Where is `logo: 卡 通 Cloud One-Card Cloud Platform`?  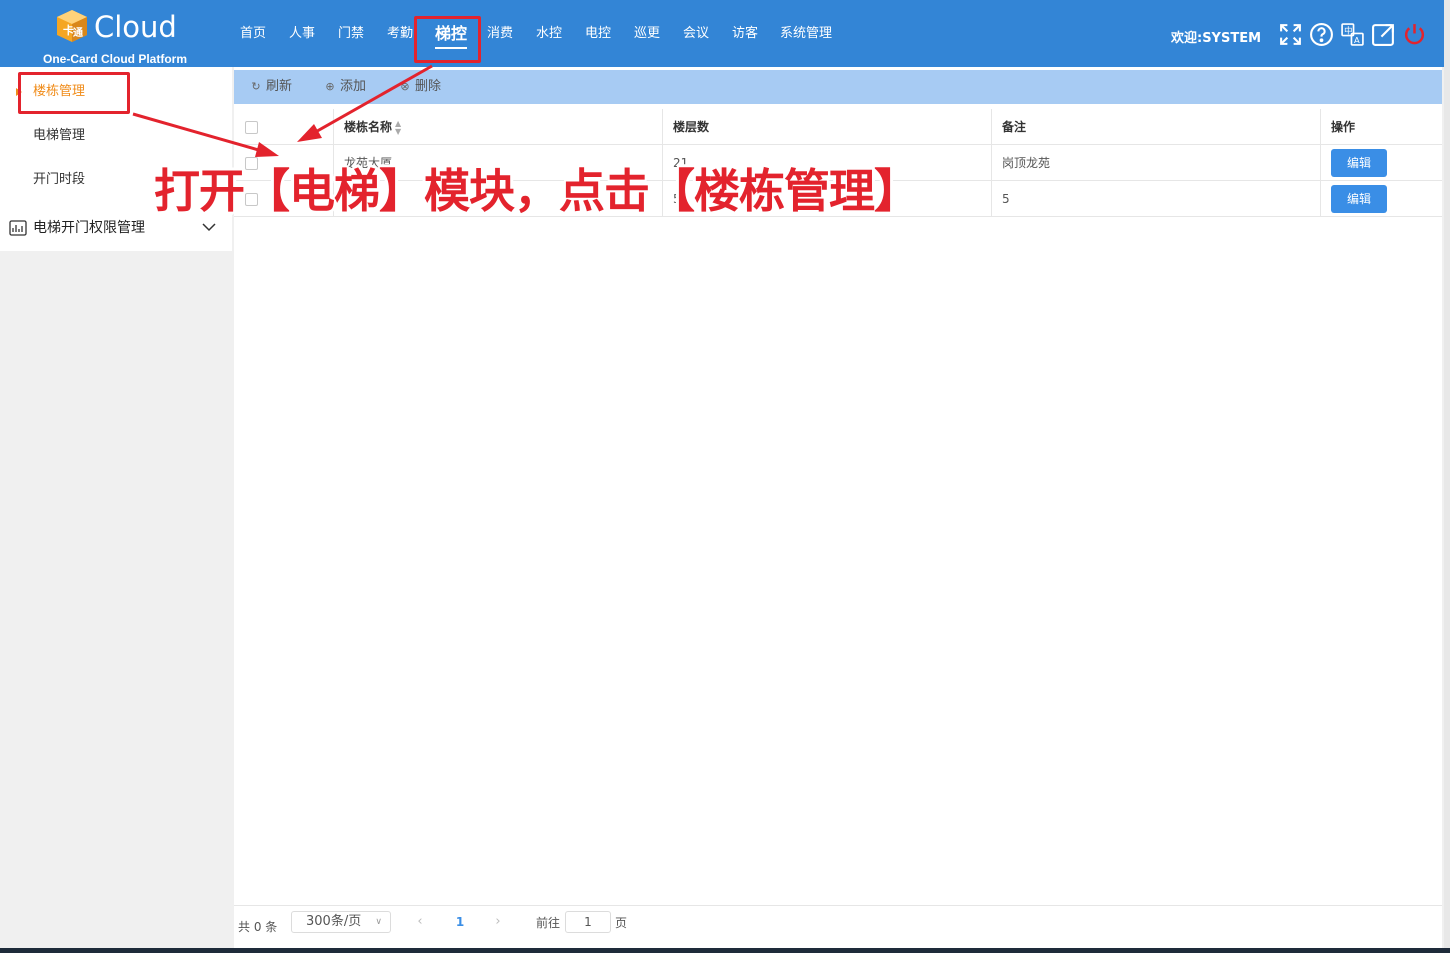
logo: 卡 通 Cloud One-Card Cloud Platform is located at coordinates (117, 36).